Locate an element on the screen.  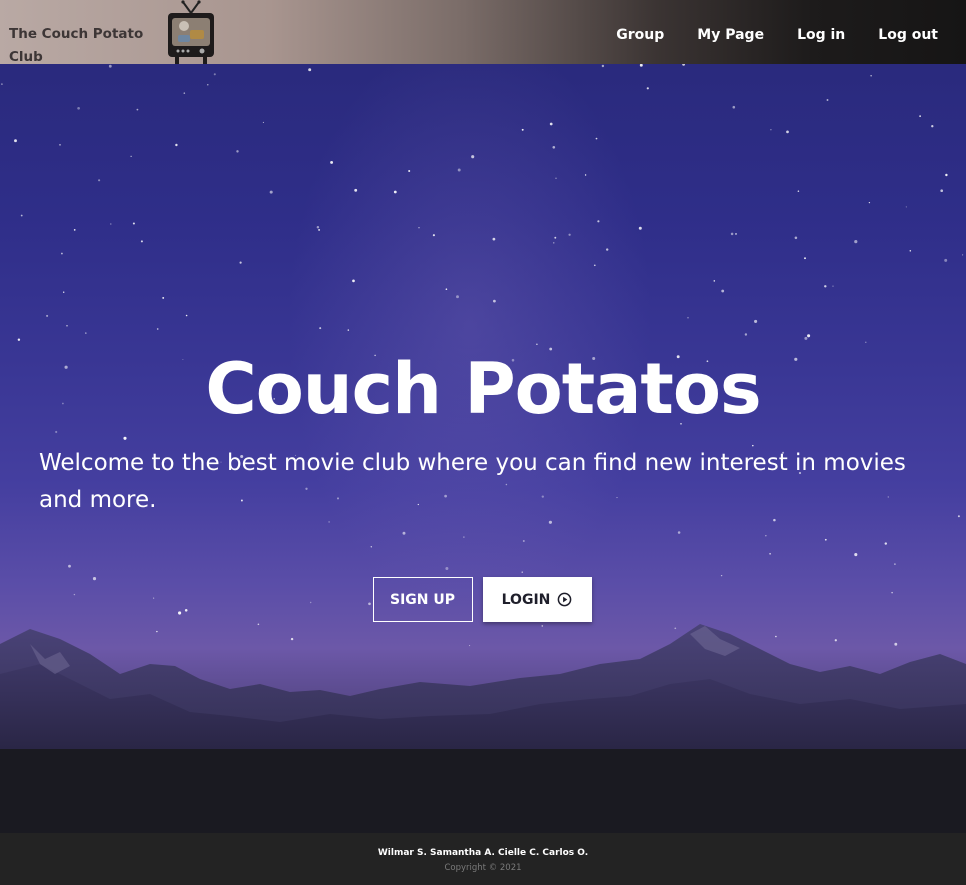
sign-up-button: SIGN UP is located at coordinates (422, 599).